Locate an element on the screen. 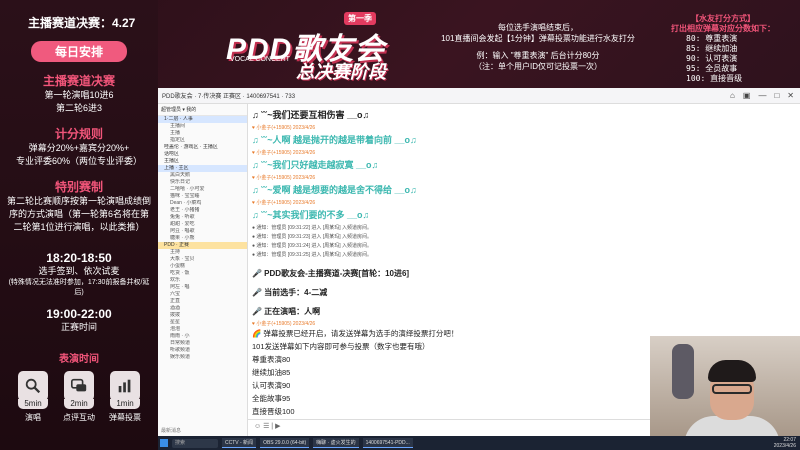 Image resolution: width=800 pixels, height=450 pixels. channel-item: 日常频道 is located at coordinates (202, 343).